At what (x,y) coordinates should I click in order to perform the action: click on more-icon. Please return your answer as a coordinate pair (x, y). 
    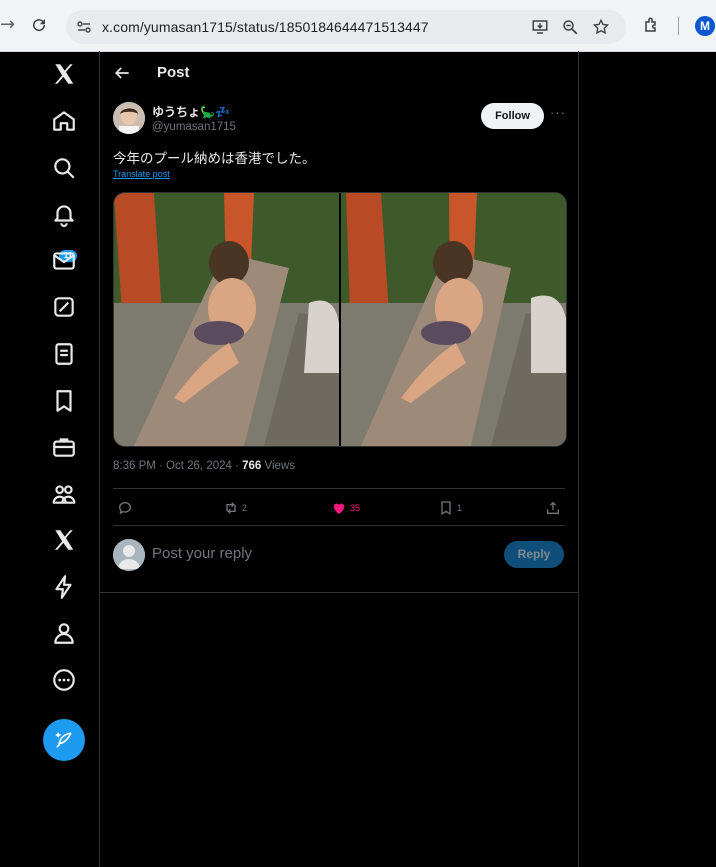
    Looking at the image, I should click on (64, 680).